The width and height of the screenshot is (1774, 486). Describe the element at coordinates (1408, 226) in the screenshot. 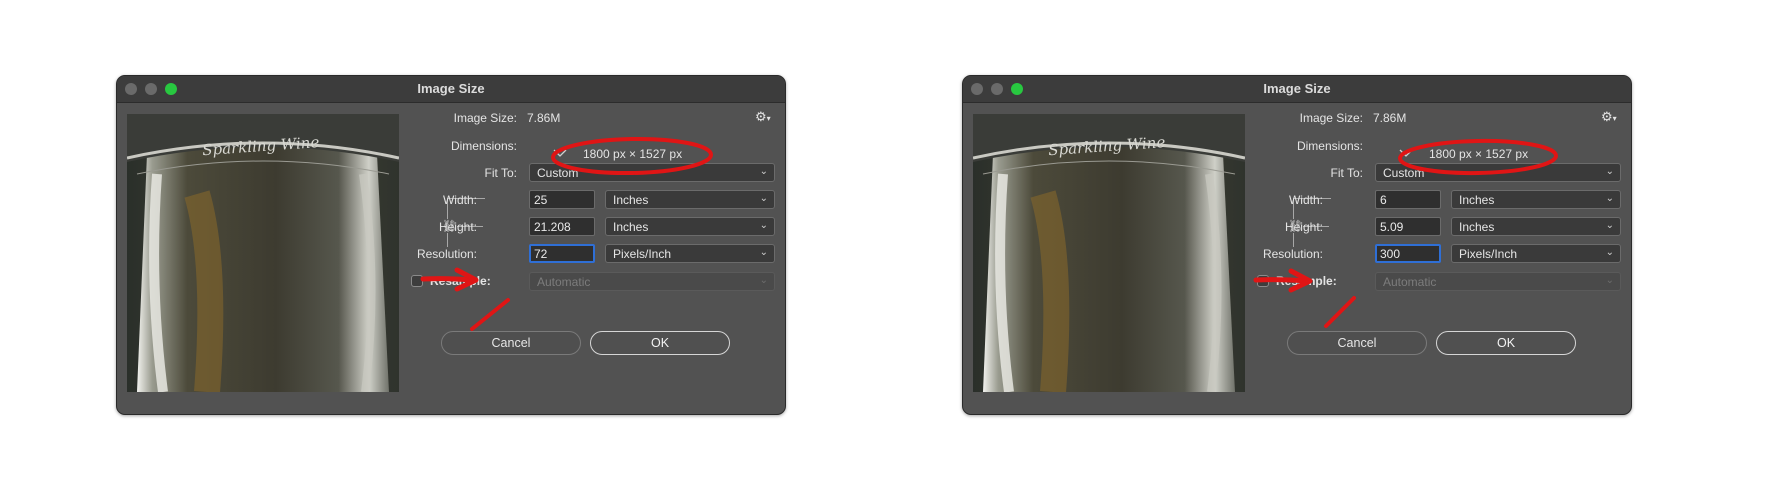

I see `height-input: 5.09` at that location.